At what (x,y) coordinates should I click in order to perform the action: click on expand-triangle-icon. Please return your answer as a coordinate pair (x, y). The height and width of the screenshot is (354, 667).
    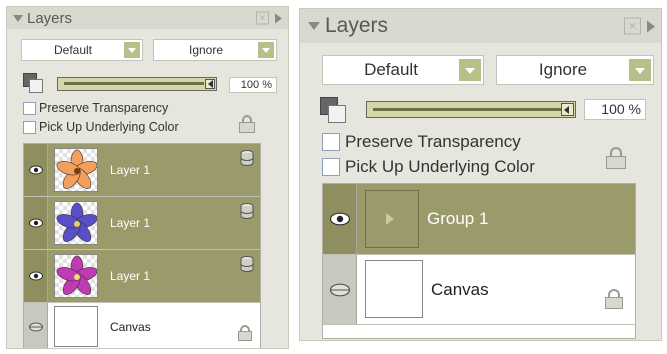
    Looking at the image, I should click on (390, 219).